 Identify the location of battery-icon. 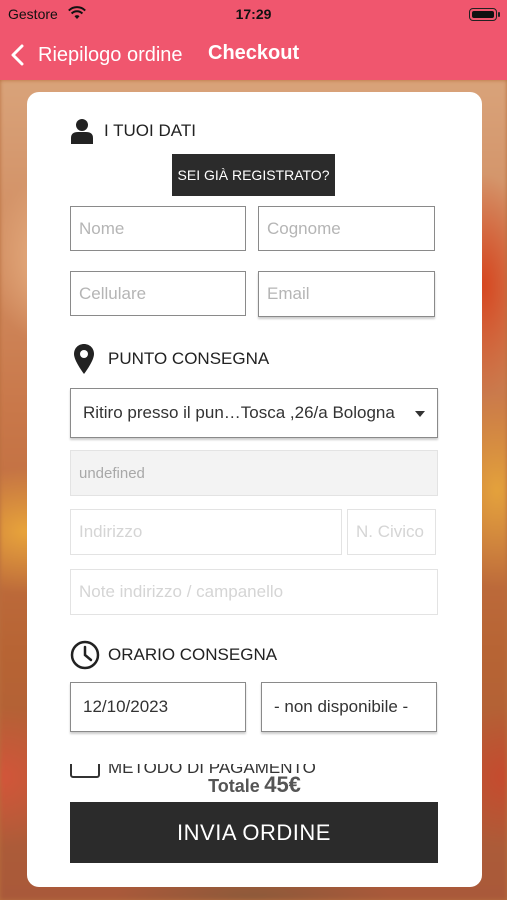
(484, 14).